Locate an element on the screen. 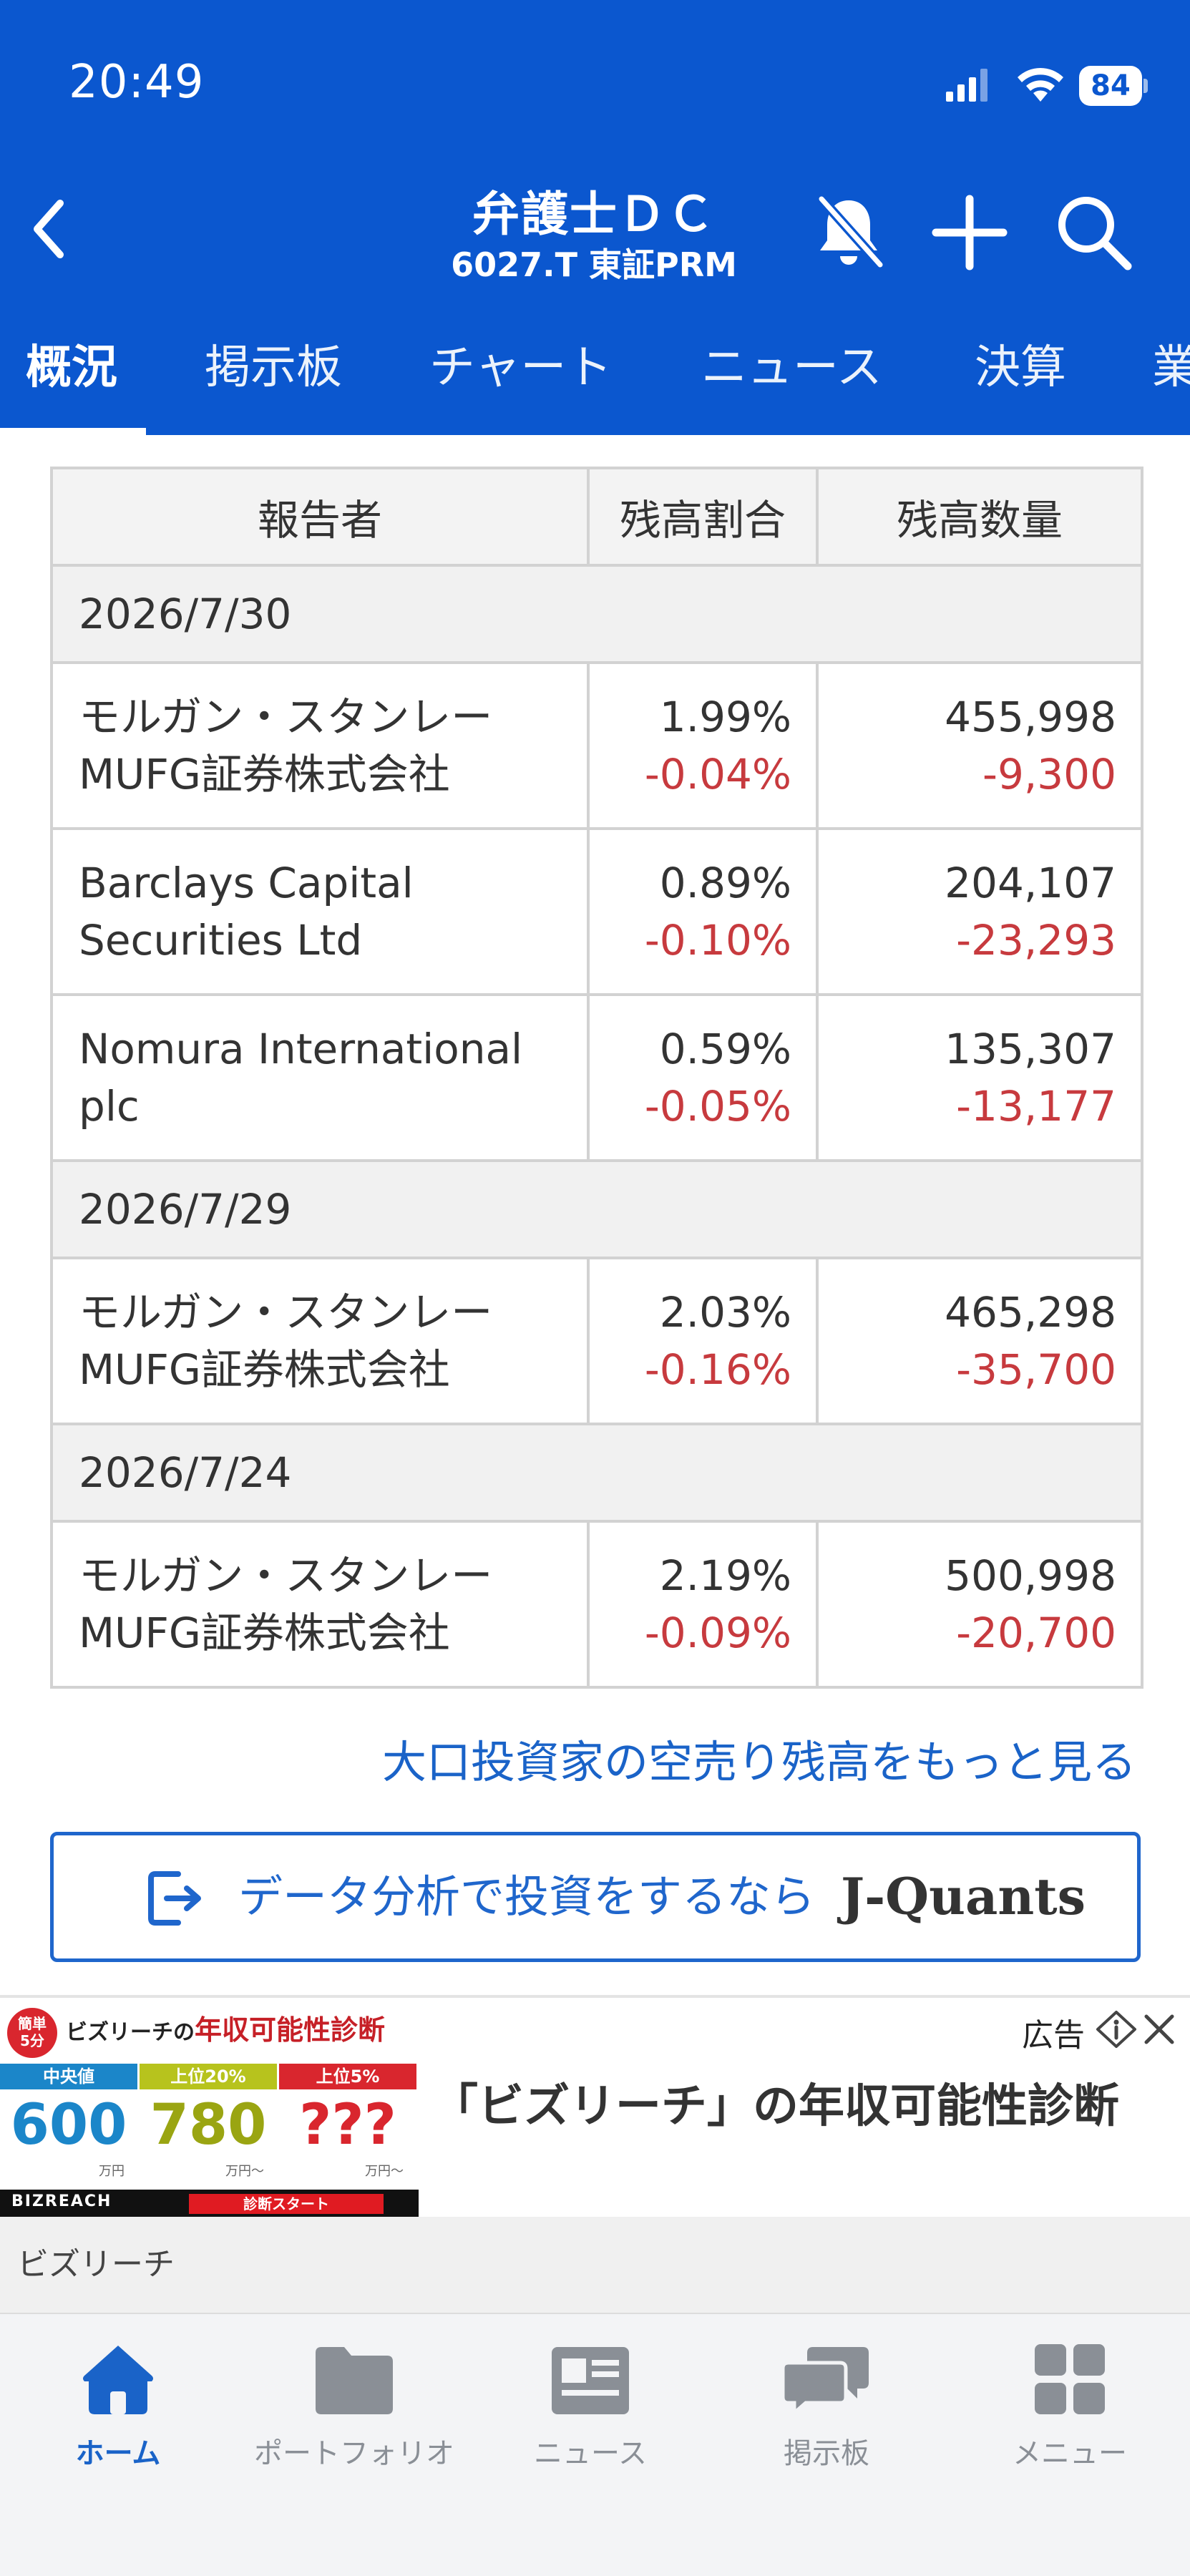 This screenshot has height=2576, width=1190. ratio-value: 1.99% is located at coordinates (725, 717).